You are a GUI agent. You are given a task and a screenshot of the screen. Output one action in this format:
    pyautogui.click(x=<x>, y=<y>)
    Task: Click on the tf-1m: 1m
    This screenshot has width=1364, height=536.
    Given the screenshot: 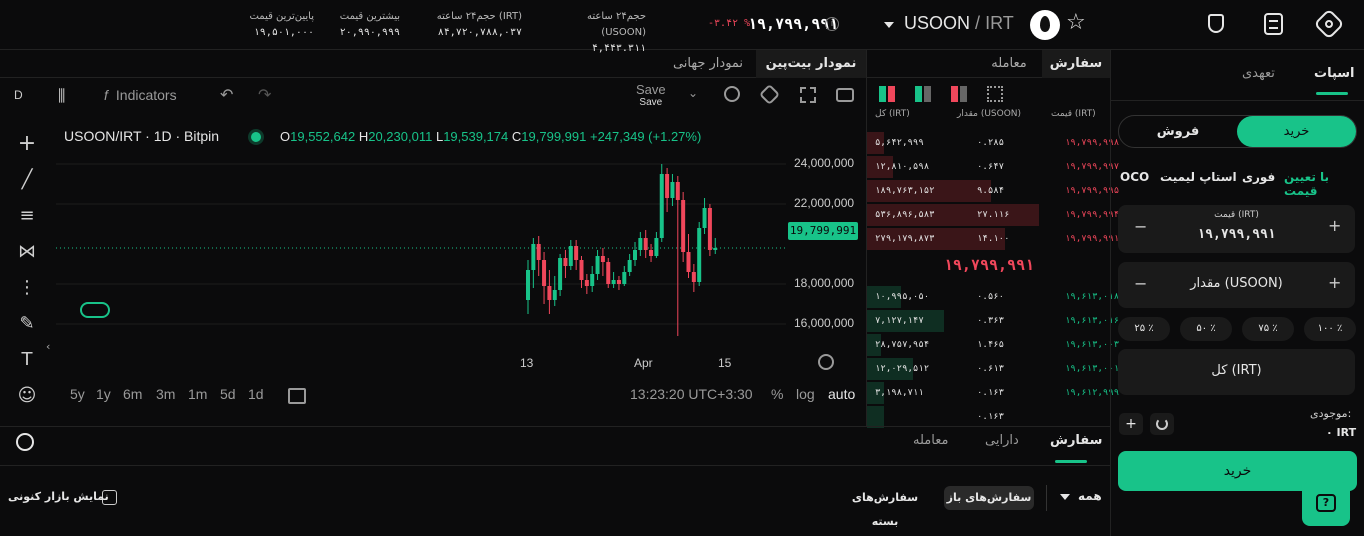 What is the action you would take?
    pyautogui.click(x=197, y=394)
    